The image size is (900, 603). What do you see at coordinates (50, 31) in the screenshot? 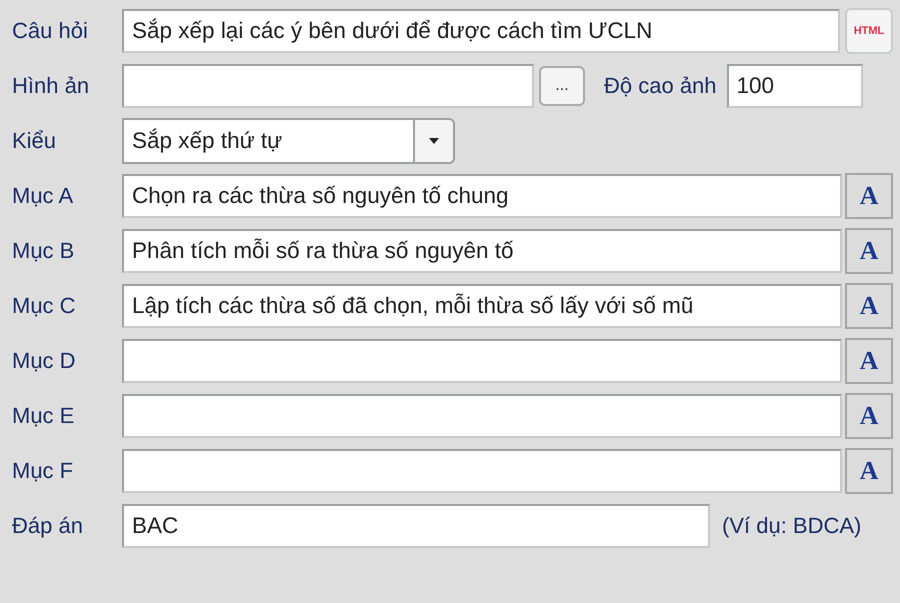
I see `field-label: Câu hỏi` at bounding box center [50, 31].